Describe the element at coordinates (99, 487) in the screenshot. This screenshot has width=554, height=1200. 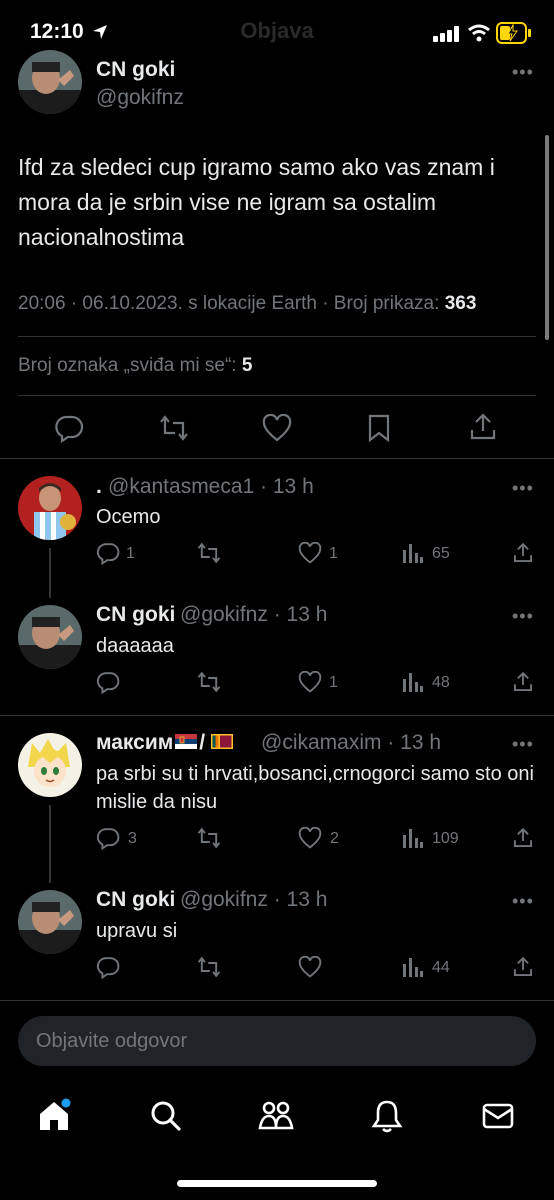
I see `reply-author-name: .` at that location.